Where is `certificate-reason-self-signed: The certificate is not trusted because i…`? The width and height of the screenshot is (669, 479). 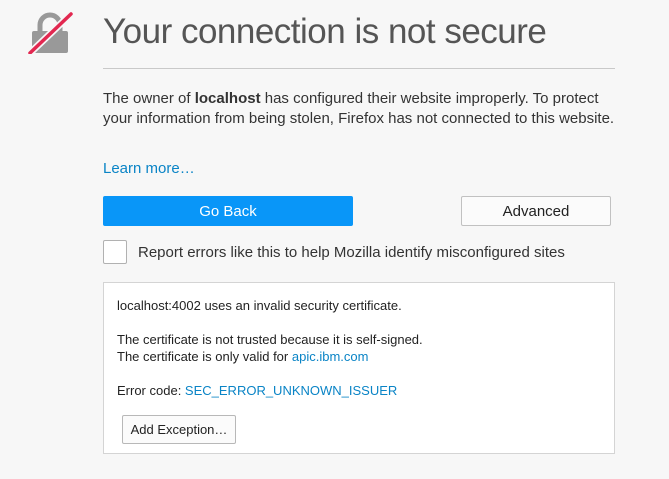
certificate-reason-self-signed: The certificate is not trusted because i… is located at coordinates (270, 339).